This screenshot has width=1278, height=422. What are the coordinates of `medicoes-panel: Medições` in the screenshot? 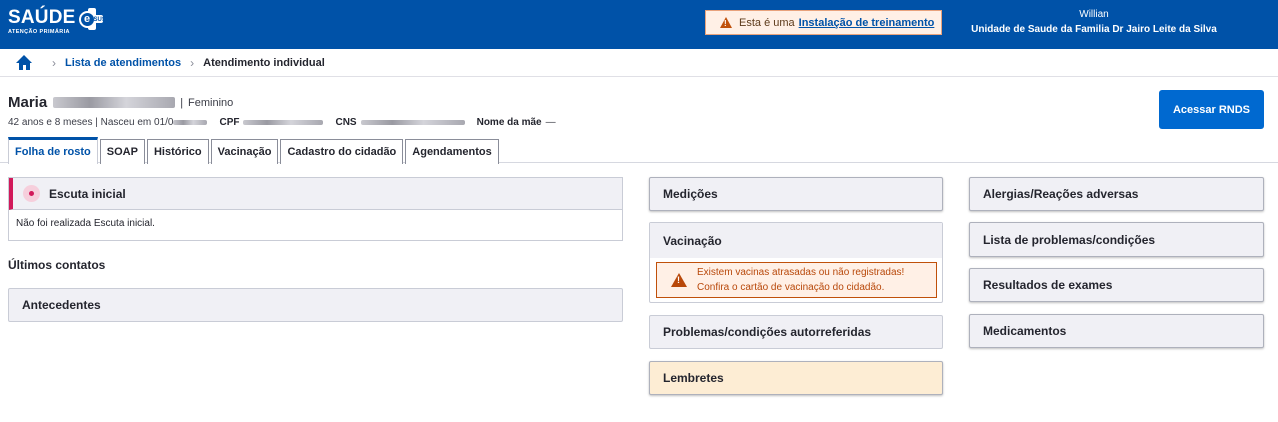 It's located at (796, 194).